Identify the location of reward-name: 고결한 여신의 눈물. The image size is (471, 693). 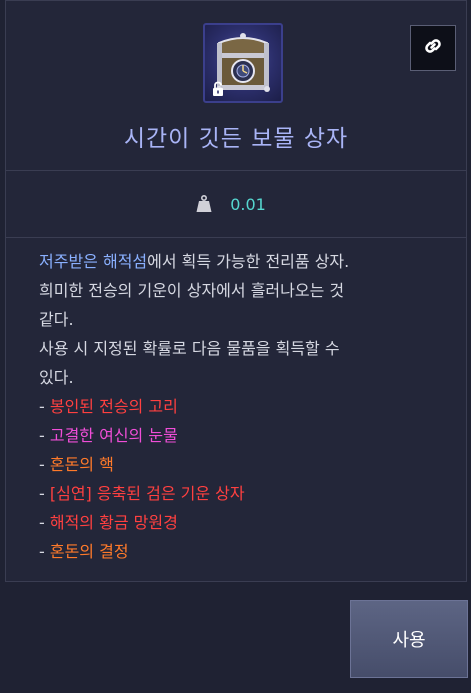
(113, 435).